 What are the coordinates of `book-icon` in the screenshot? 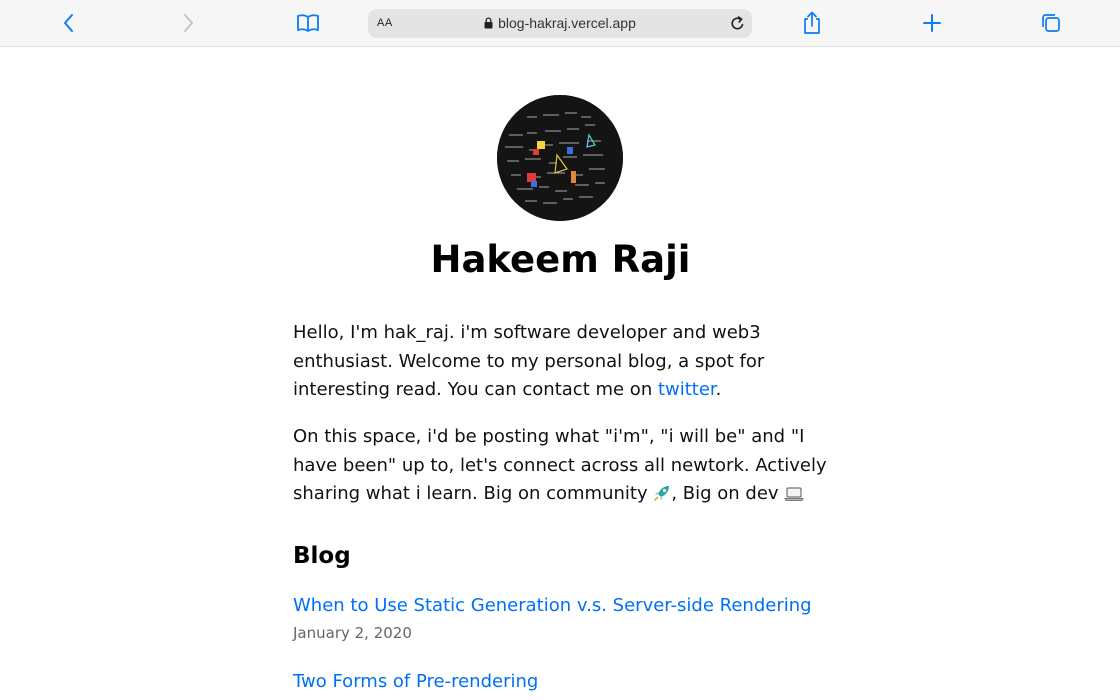 It's located at (308, 23).